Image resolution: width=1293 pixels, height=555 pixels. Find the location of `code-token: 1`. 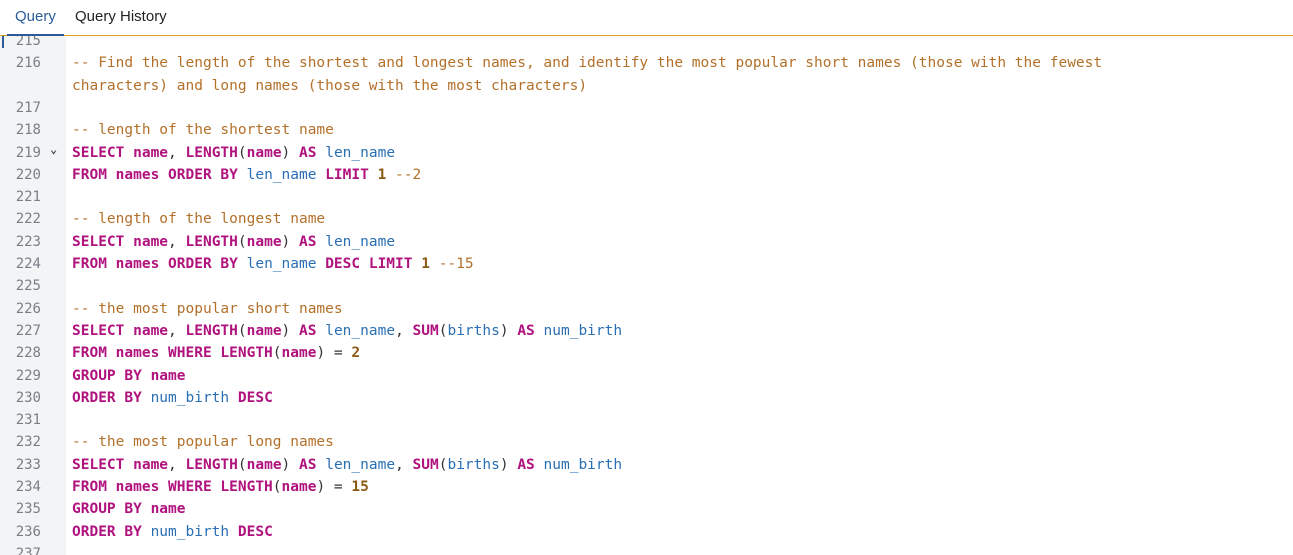

code-token: 1 is located at coordinates (382, 174).